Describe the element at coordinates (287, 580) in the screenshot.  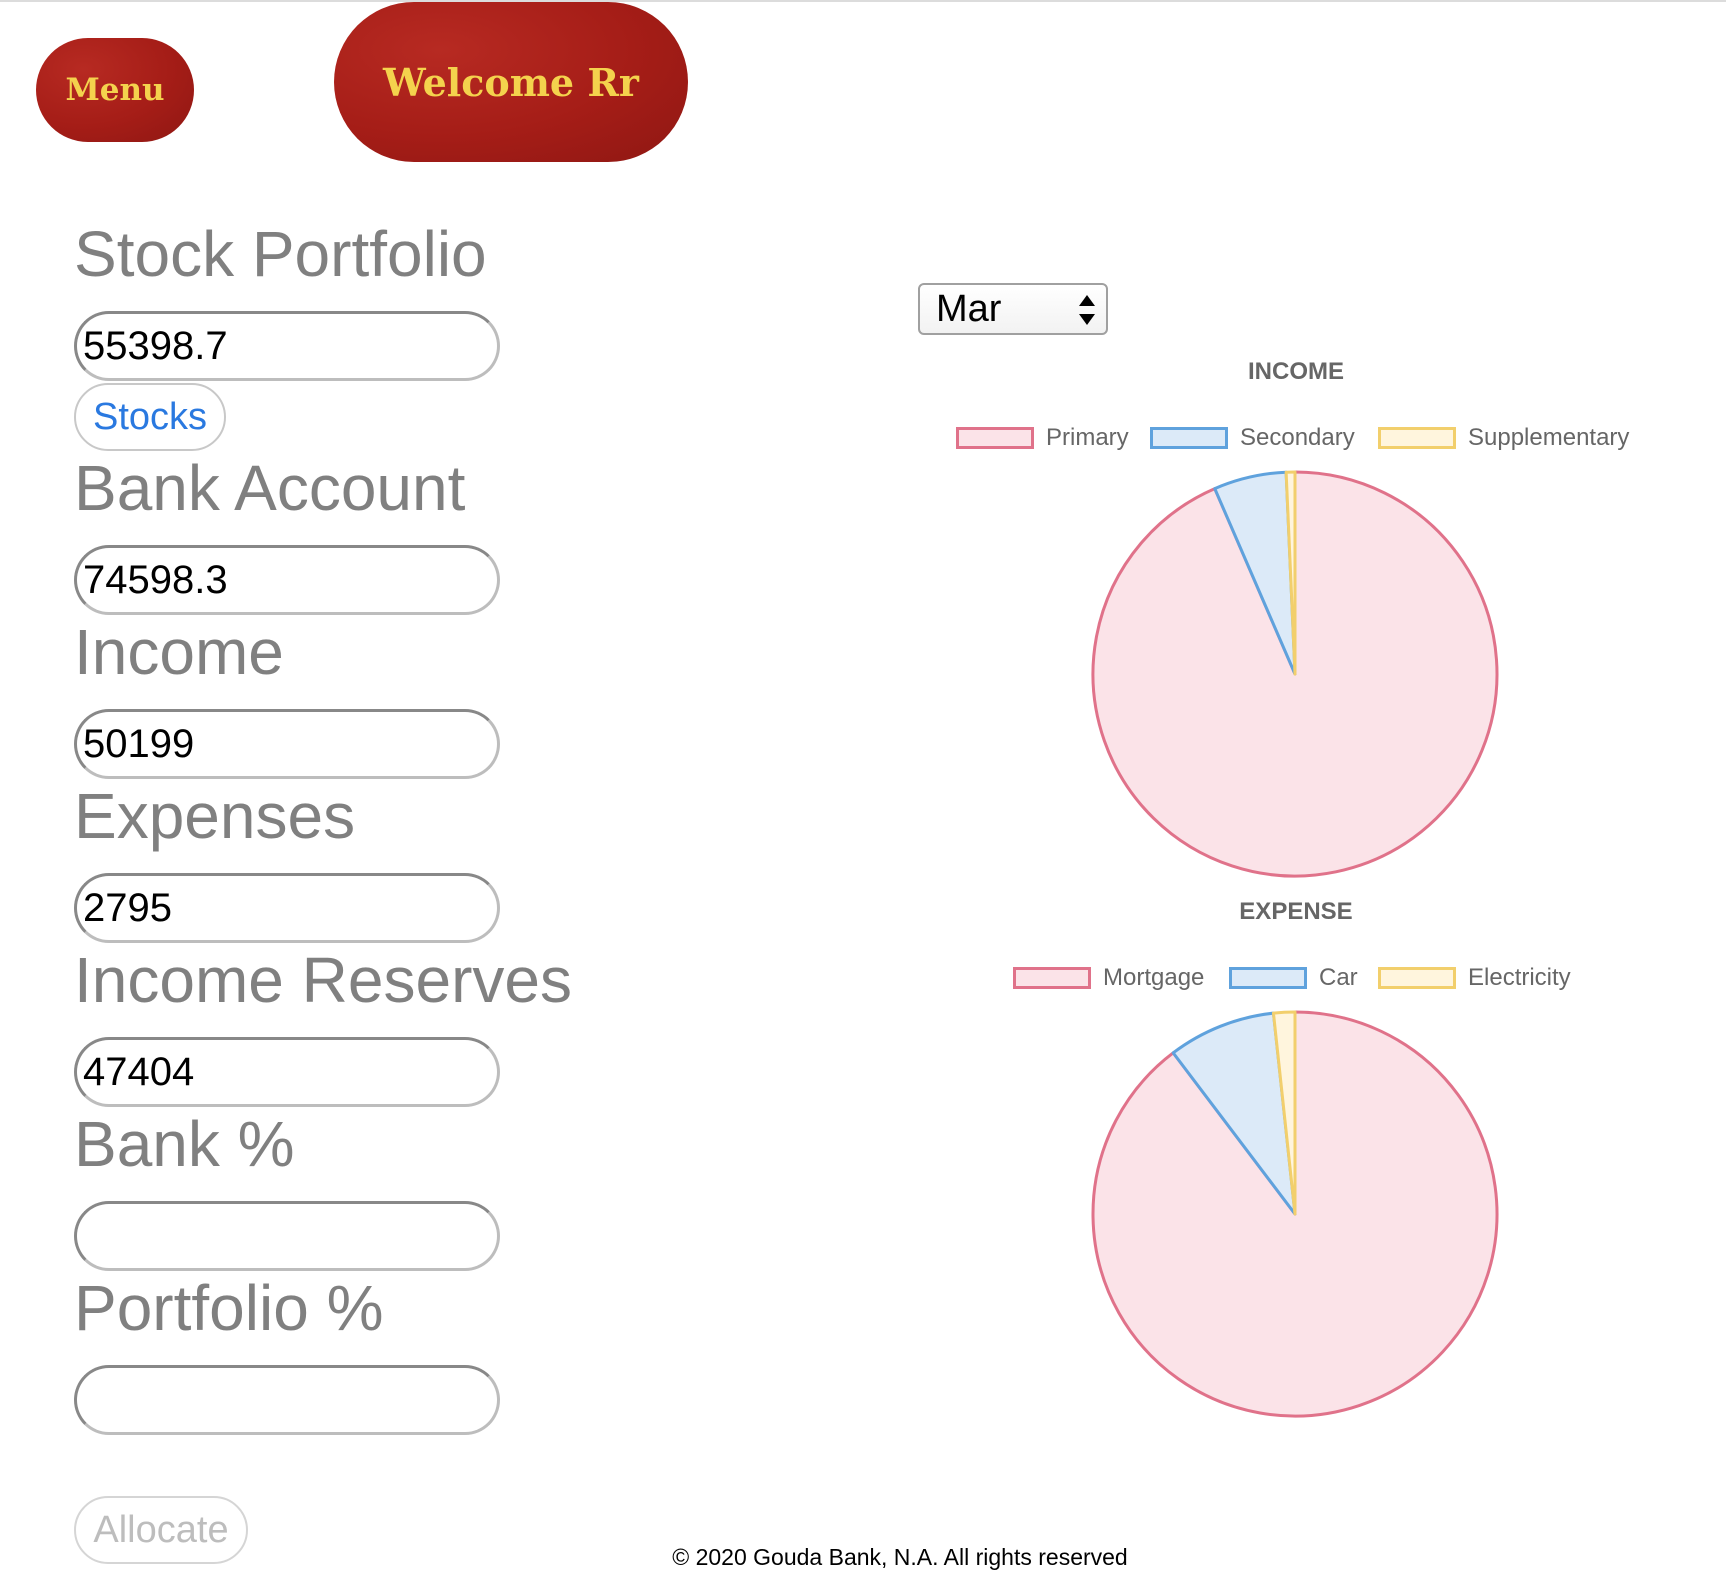
I see `bank-account-field` at that location.